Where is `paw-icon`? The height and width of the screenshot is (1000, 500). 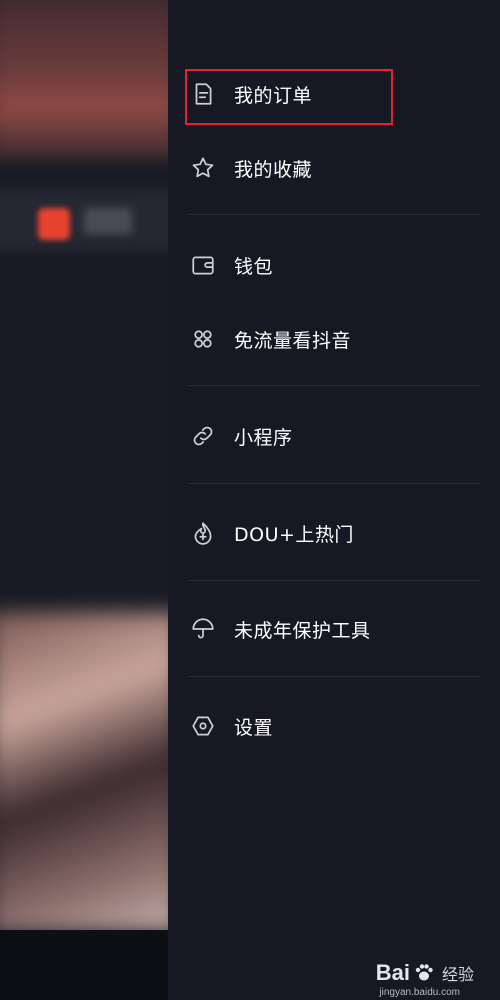
paw-icon is located at coordinates (424, 972).